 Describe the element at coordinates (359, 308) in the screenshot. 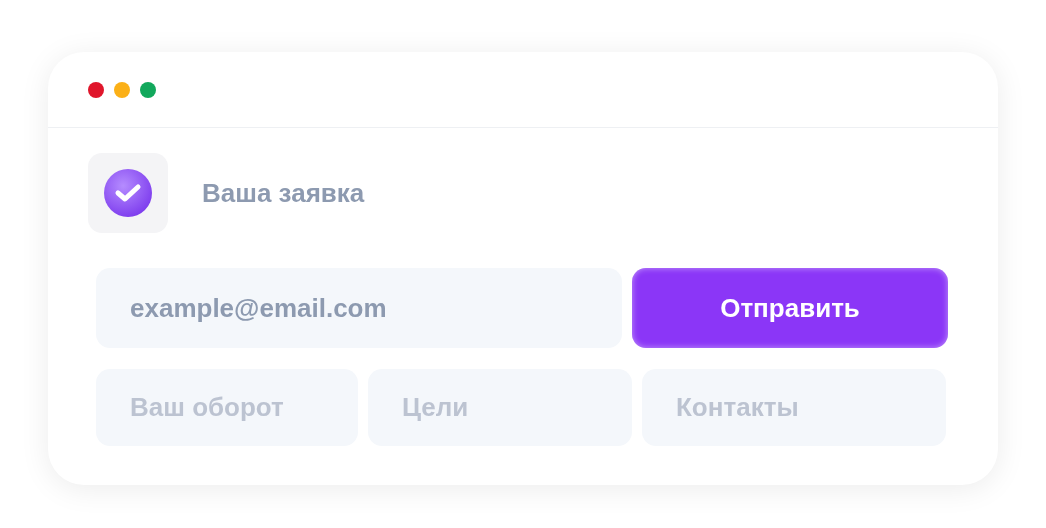

I see `email-field: example@email.com` at that location.